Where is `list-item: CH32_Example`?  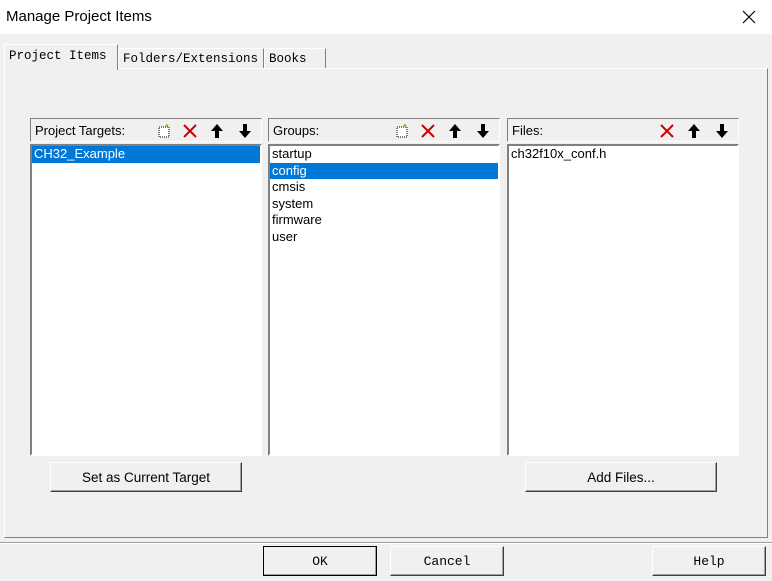 list-item: CH32_Example is located at coordinates (146, 154).